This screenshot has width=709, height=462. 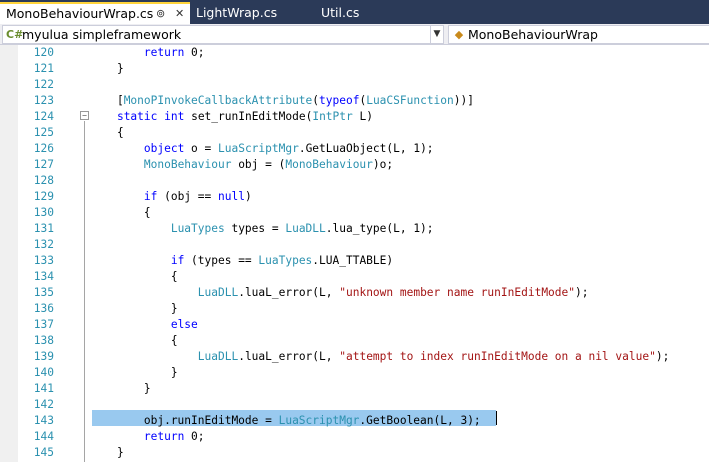 I want to click on line-number: 131, so click(x=43, y=228).